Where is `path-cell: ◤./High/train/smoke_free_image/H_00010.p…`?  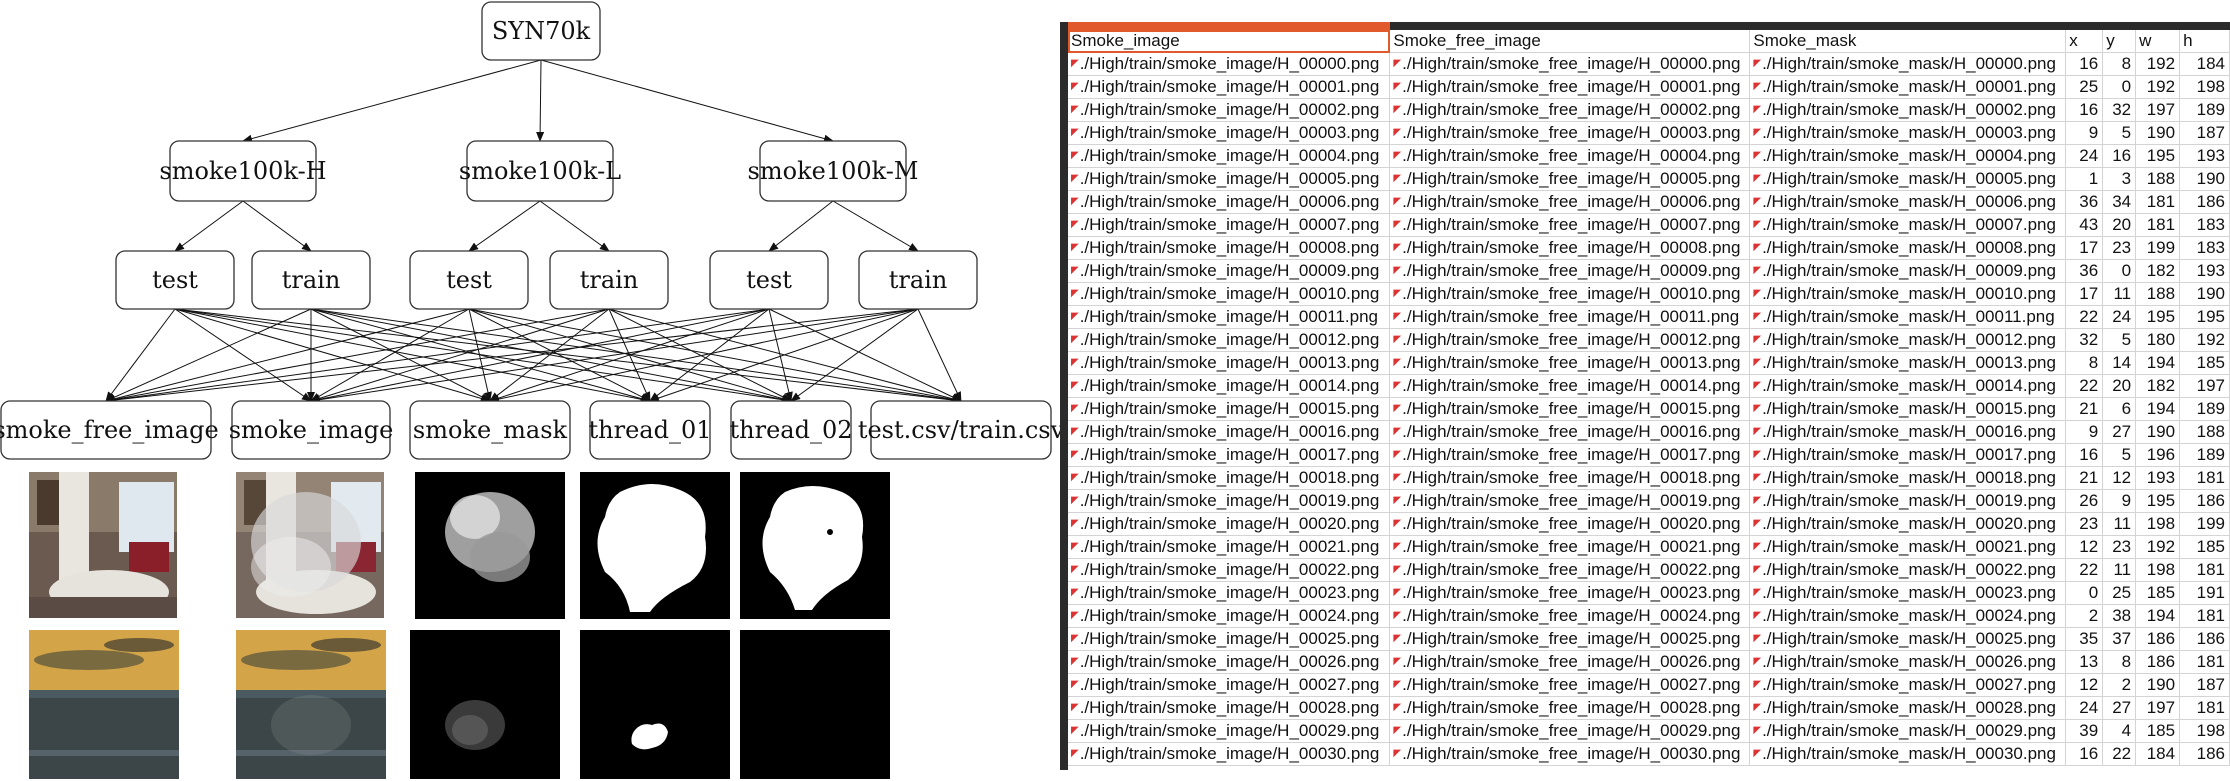
path-cell: ◤./High/train/smoke_free_image/H_00010.p… is located at coordinates (1570, 294).